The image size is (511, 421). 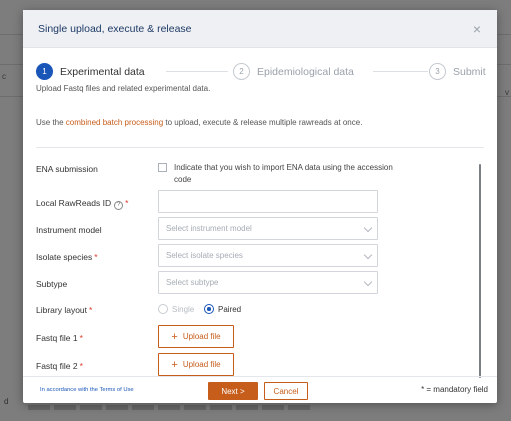 I want to click on background-text: c, so click(x=4, y=76).